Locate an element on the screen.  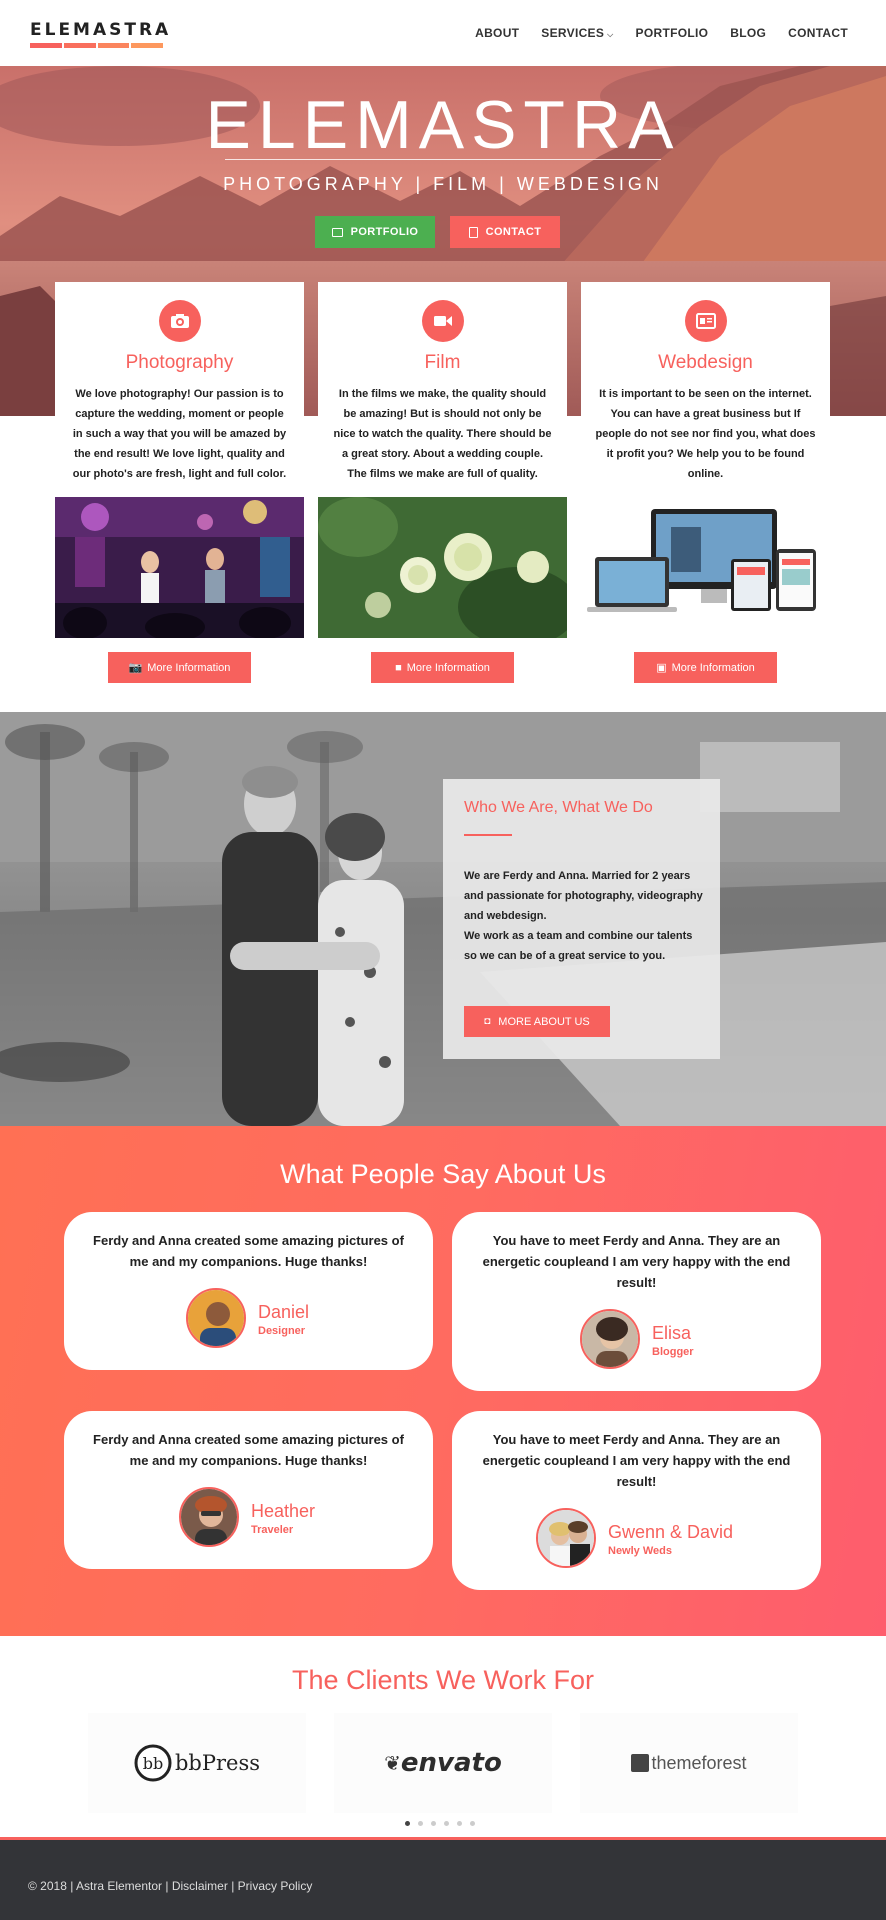
testimonial-role: Designer is located at coordinates (282, 1331).